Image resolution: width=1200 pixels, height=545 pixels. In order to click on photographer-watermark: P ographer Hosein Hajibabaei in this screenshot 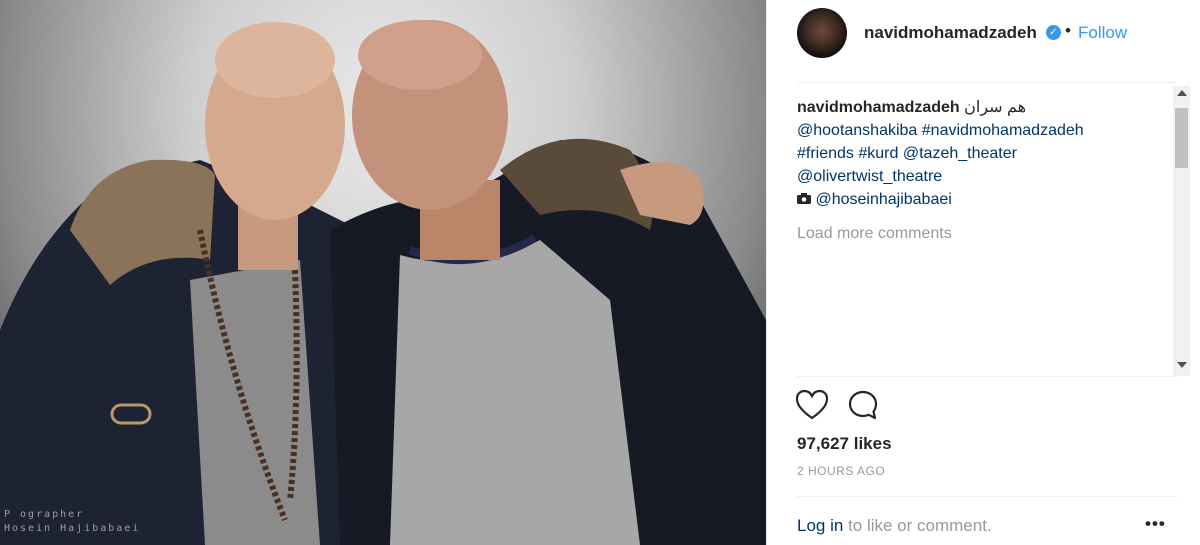, I will do `click(72, 522)`.